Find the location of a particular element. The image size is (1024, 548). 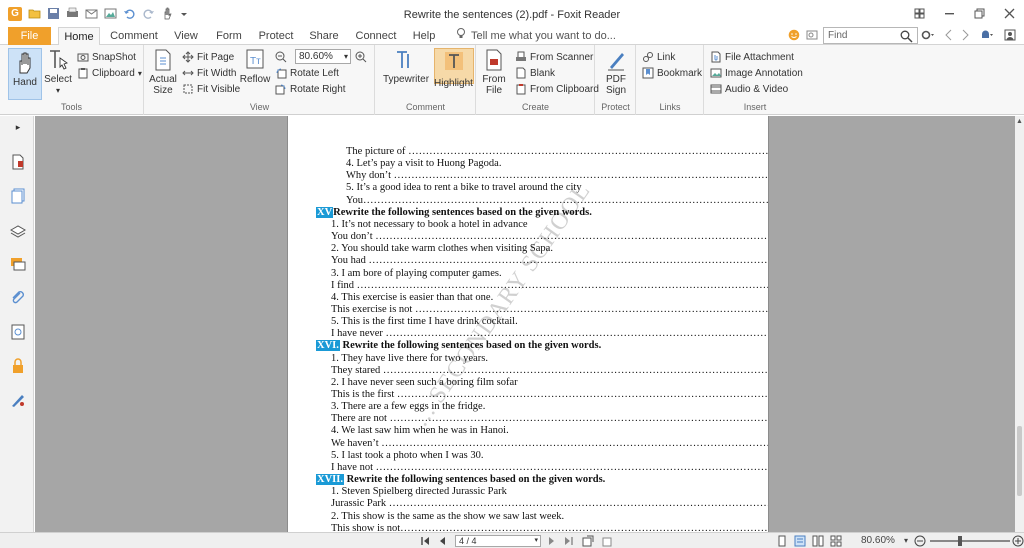

fit-page-button: Fit Page is located at coordinates (208, 57).